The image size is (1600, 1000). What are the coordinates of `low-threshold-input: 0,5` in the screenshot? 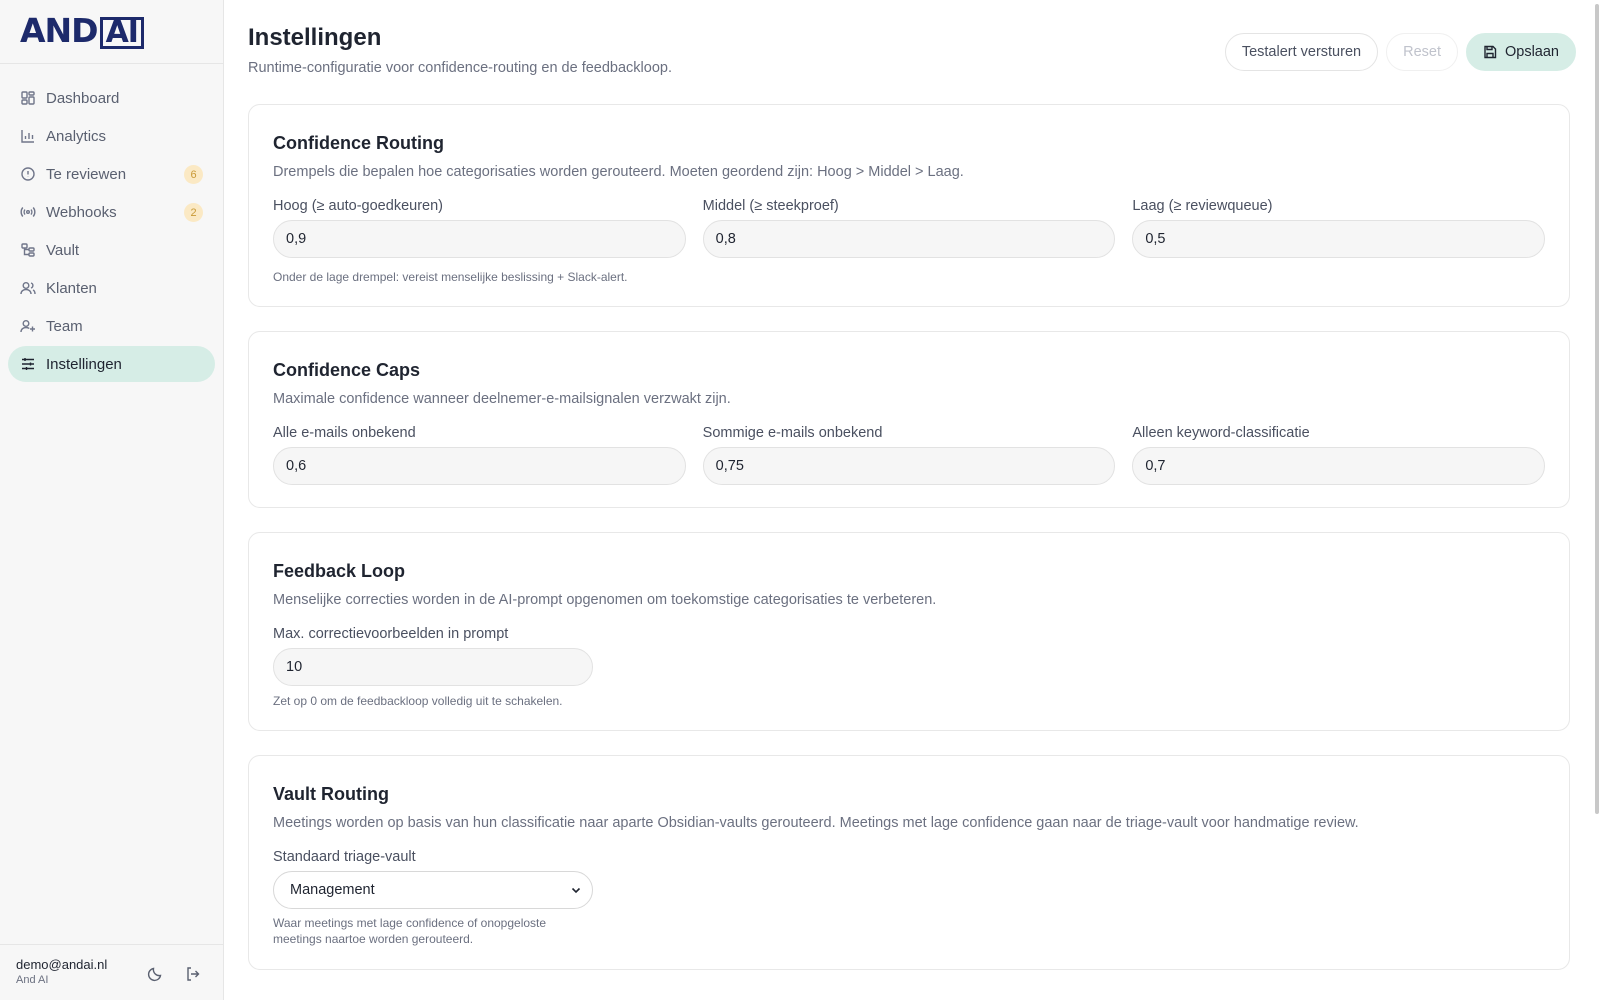 It's located at (1339, 239).